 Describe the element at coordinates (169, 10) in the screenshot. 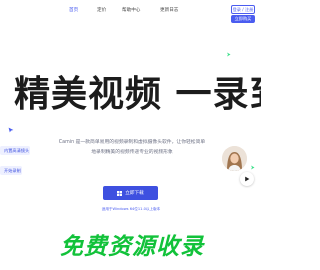

I see `nav-changelog: 更新日志` at that location.